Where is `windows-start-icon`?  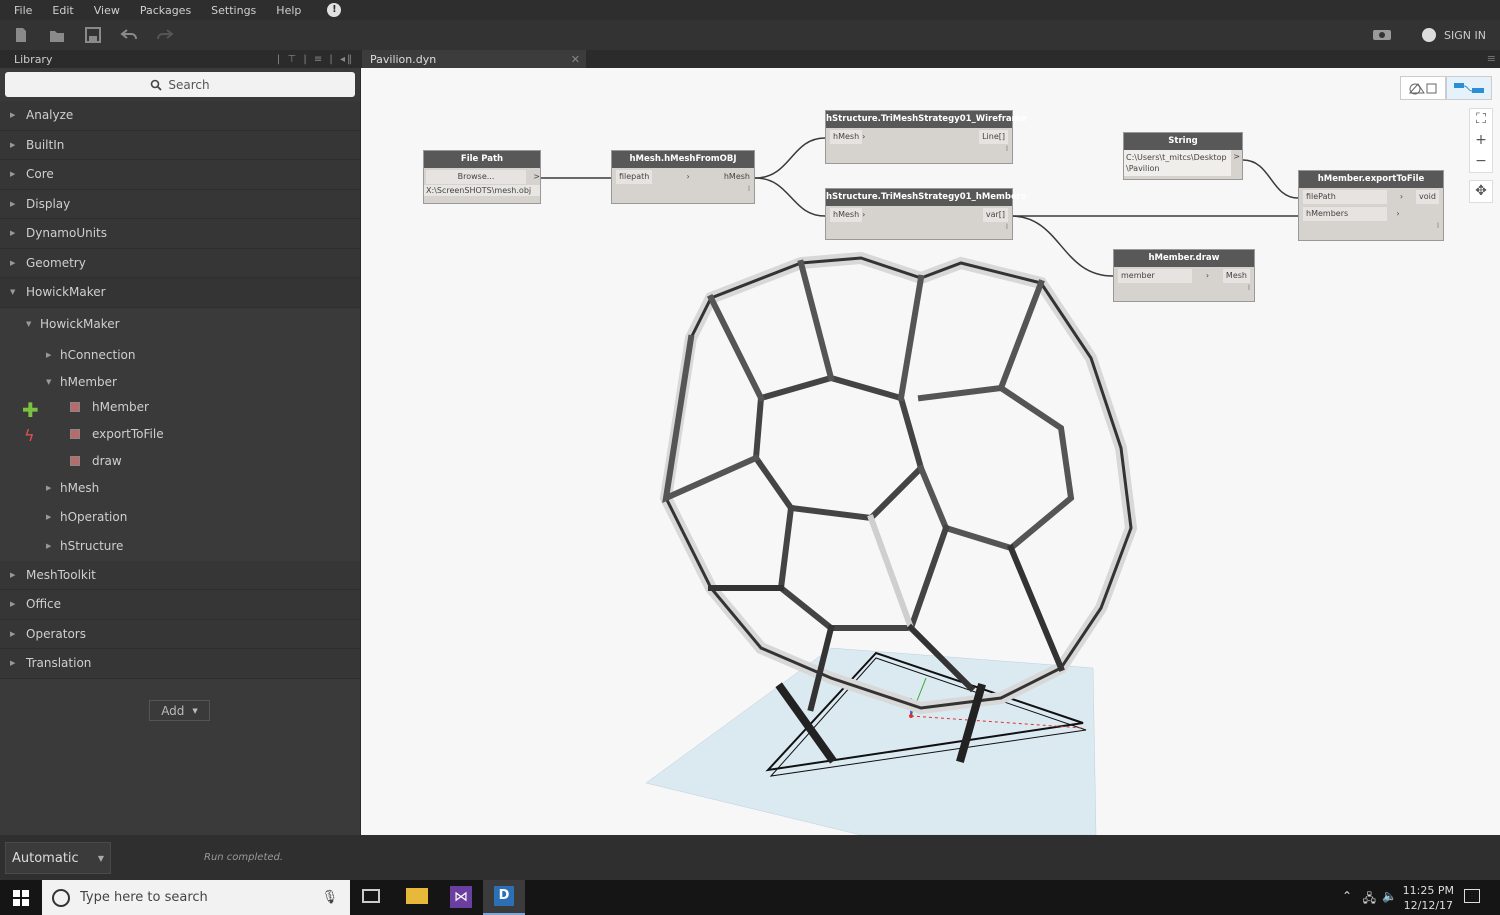
windows-start-icon is located at coordinates (21, 898).